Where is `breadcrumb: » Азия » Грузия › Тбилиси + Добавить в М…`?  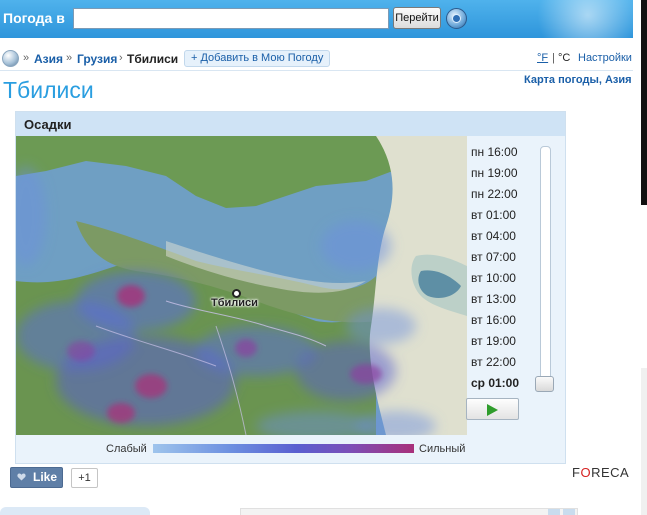 breadcrumb: » Азия » Грузия › Тбилиси + Добавить в М… is located at coordinates (316, 59).